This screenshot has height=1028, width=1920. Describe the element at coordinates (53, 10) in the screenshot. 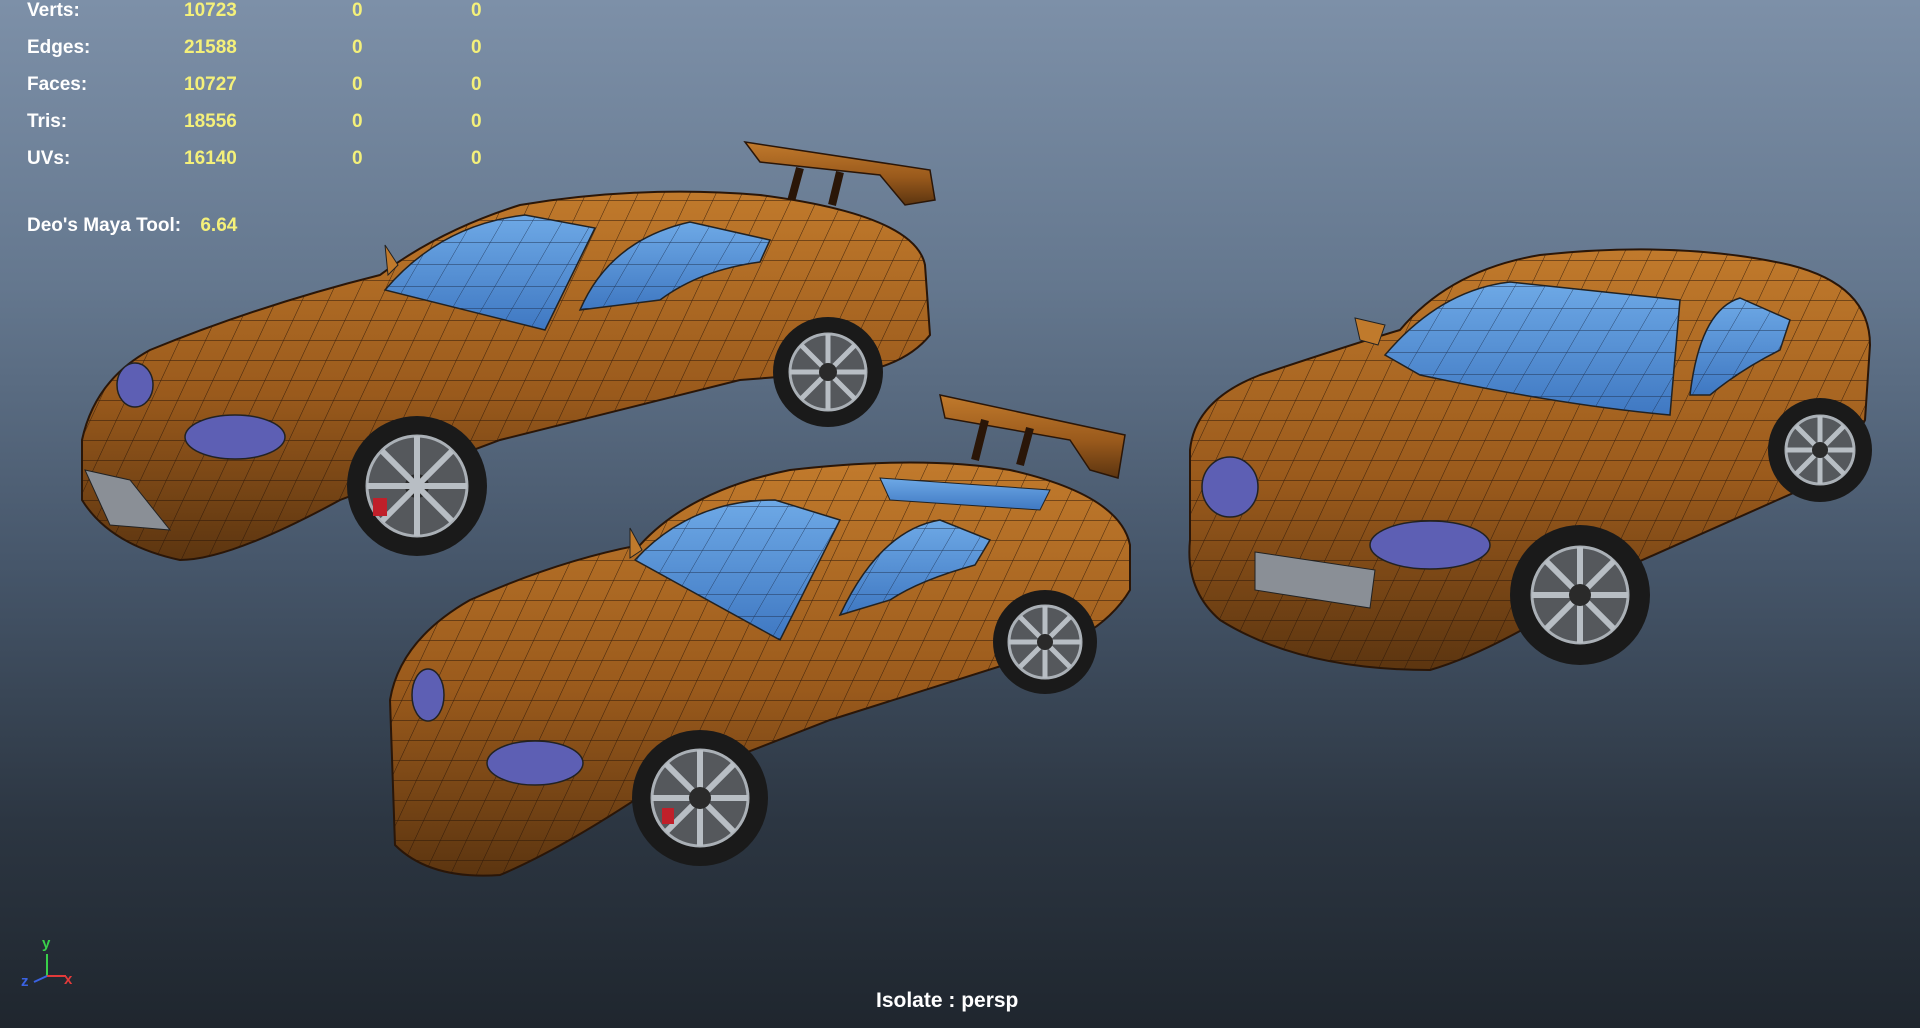

I see `stats-label: Verts:` at that location.